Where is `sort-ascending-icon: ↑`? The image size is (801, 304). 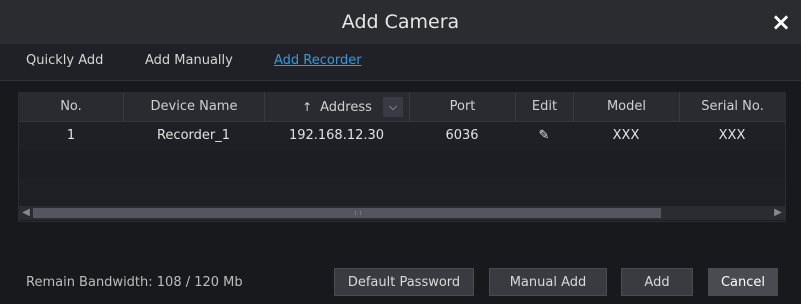
sort-ascending-icon: ↑ is located at coordinates (307, 107).